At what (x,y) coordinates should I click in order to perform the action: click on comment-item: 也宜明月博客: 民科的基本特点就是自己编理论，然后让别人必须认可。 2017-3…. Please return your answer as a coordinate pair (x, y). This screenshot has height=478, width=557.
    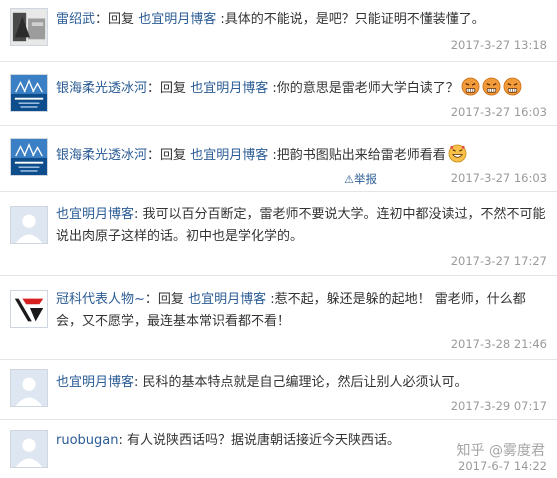
    Looking at the image, I should click on (278, 390).